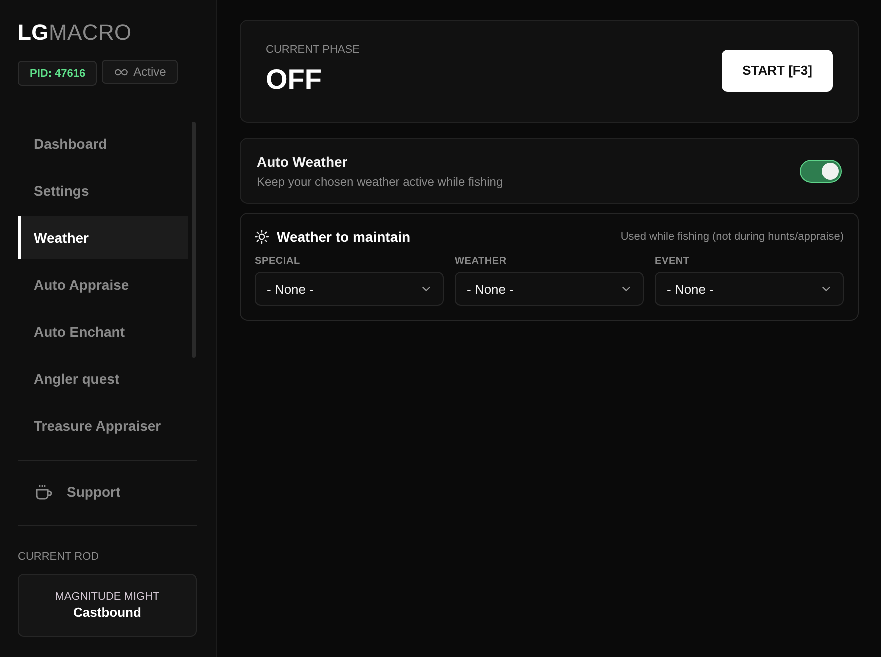 This screenshot has width=881, height=657. Describe the element at coordinates (344, 237) in the screenshot. I see `panel-title: Weather to maintain` at that location.